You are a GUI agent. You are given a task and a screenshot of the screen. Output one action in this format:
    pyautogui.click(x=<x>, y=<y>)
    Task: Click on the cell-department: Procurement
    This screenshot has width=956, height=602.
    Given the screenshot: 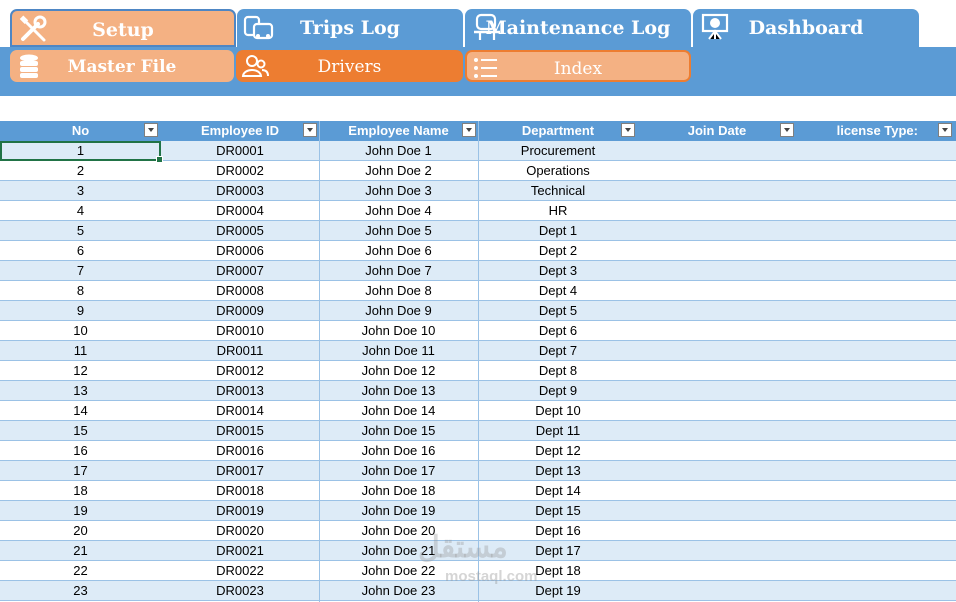 What is the action you would take?
    pyautogui.click(x=558, y=151)
    